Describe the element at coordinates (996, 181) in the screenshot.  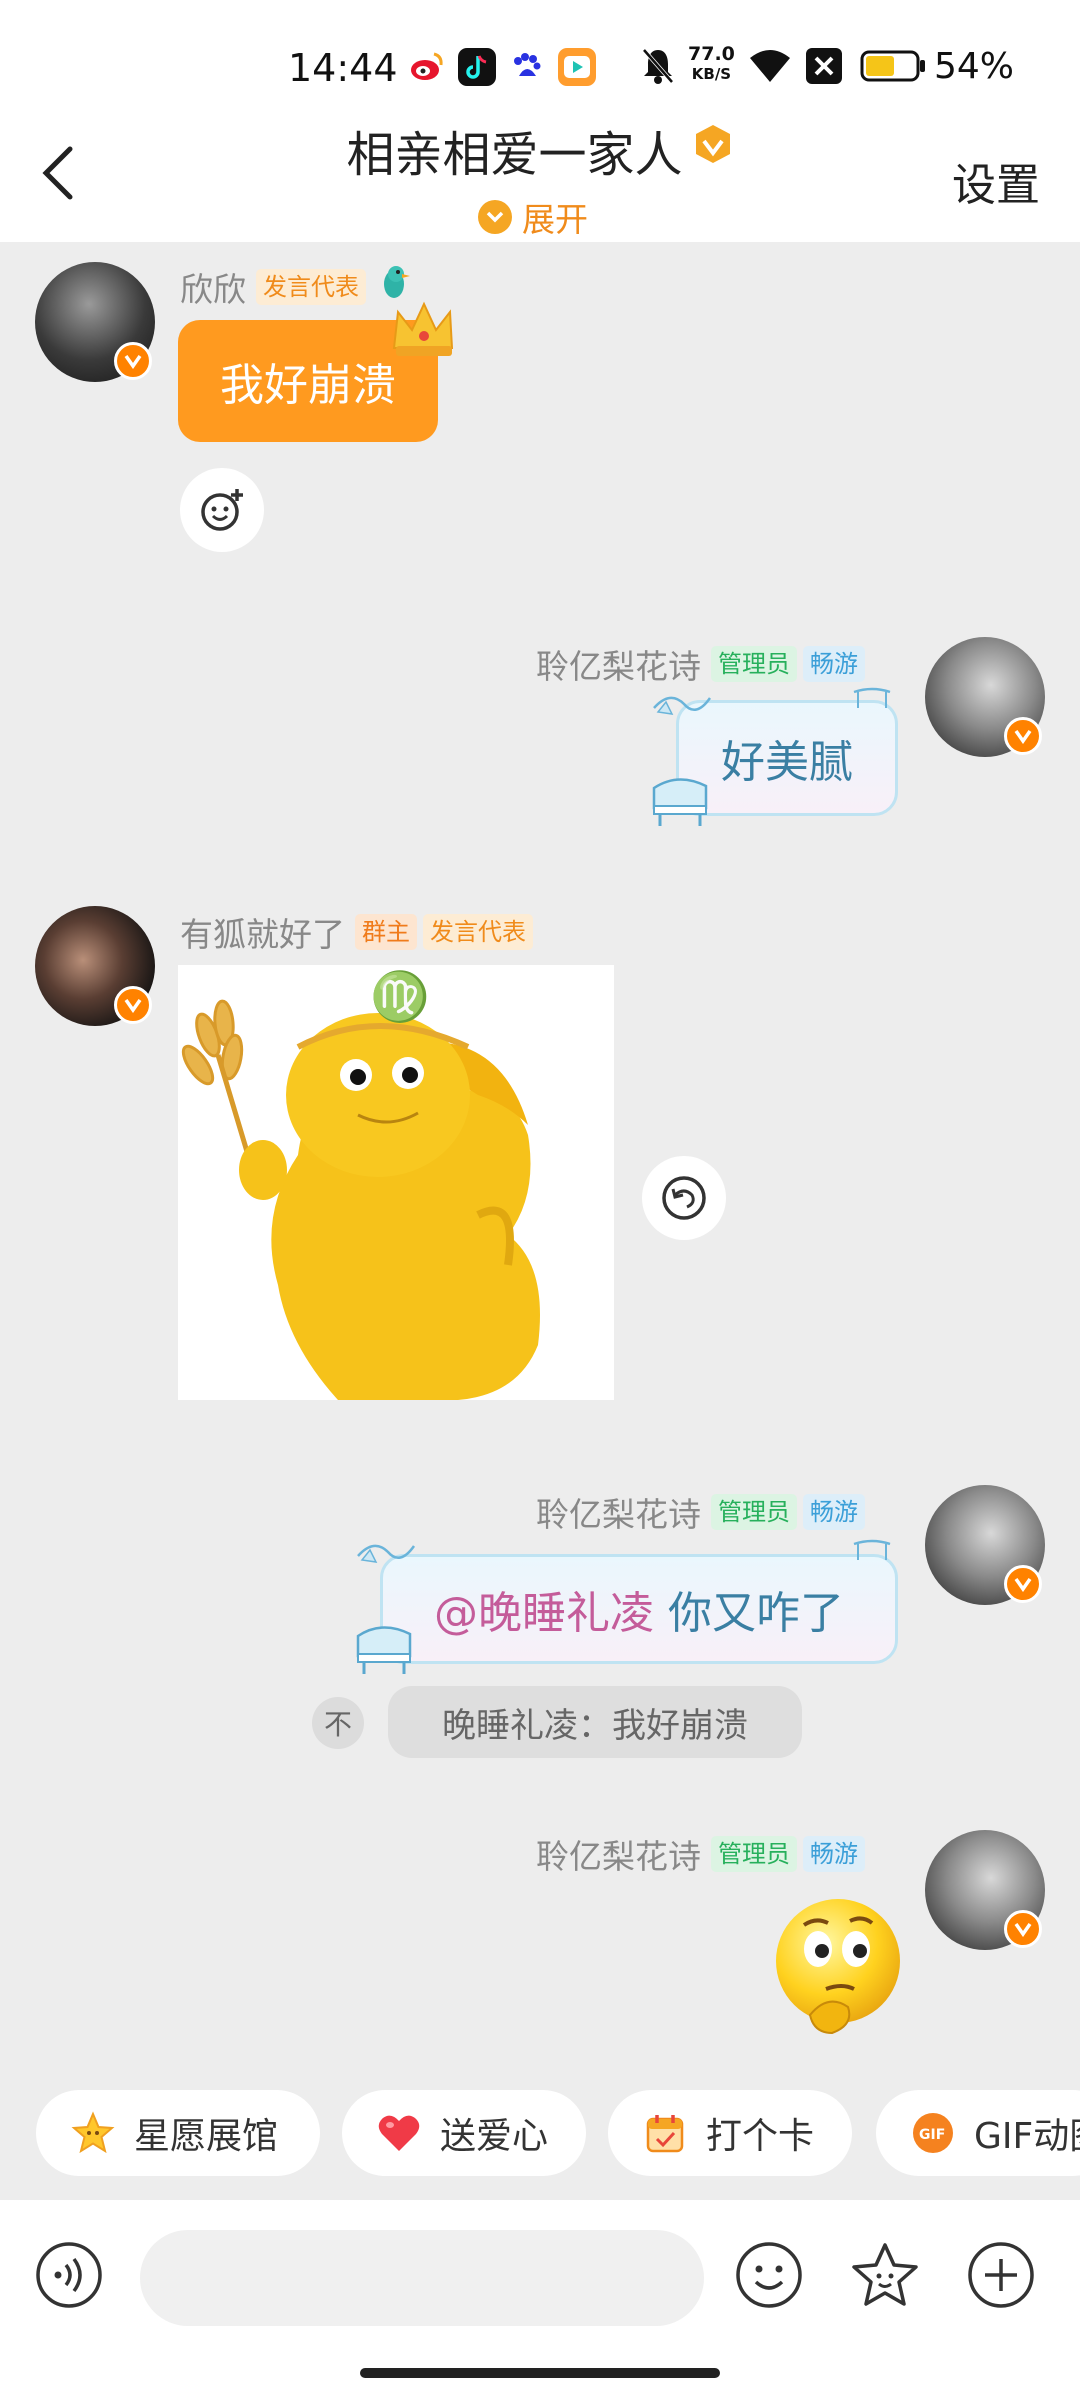
I see `settings-button: 设置` at that location.